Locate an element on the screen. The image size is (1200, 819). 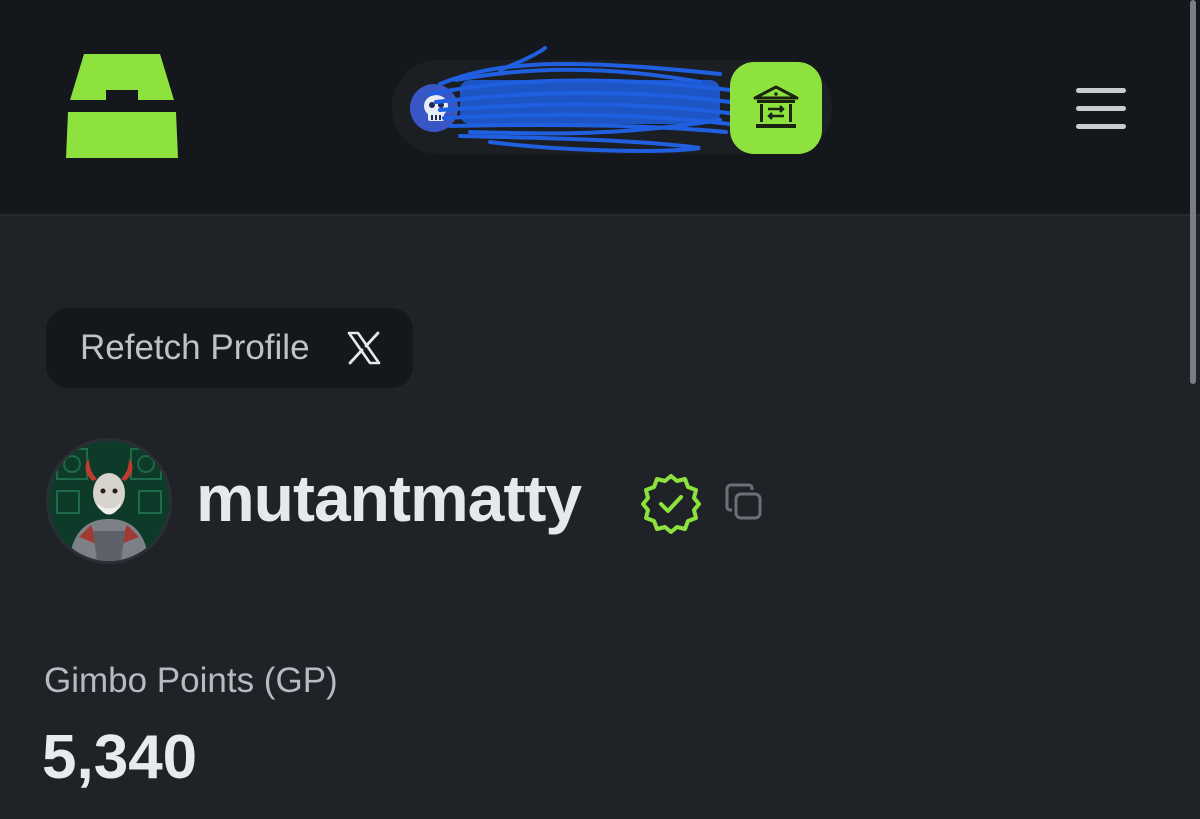
gimbo-points-value: 5,340 is located at coordinates (120, 757).